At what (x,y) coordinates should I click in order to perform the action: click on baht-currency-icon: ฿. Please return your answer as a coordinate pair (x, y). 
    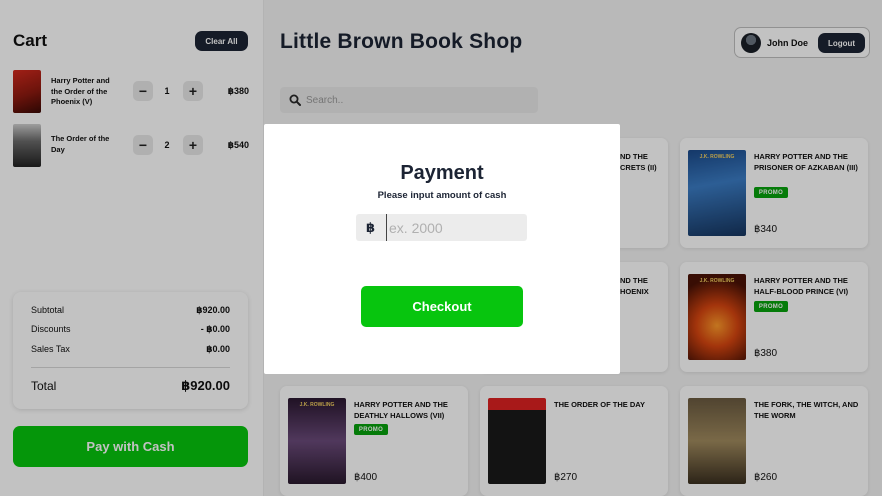
    Looking at the image, I should click on (371, 227).